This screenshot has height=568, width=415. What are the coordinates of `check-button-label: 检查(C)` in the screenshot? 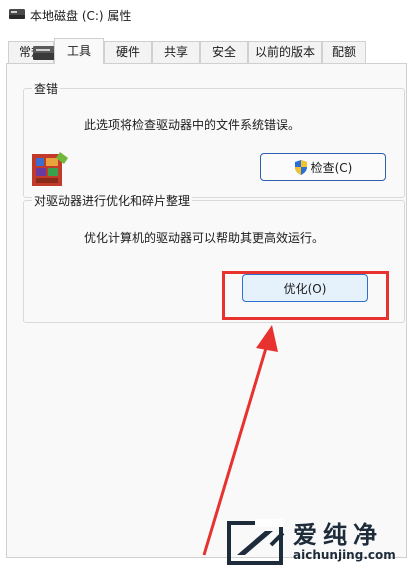 It's located at (331, 167).